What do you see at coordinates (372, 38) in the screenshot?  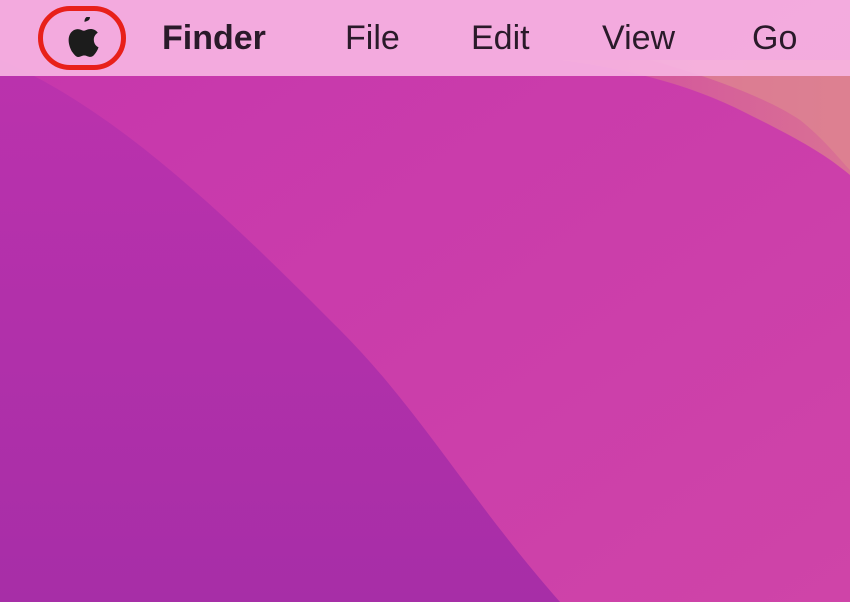 I see `menu-file: File` at bounding box center [372, 38].